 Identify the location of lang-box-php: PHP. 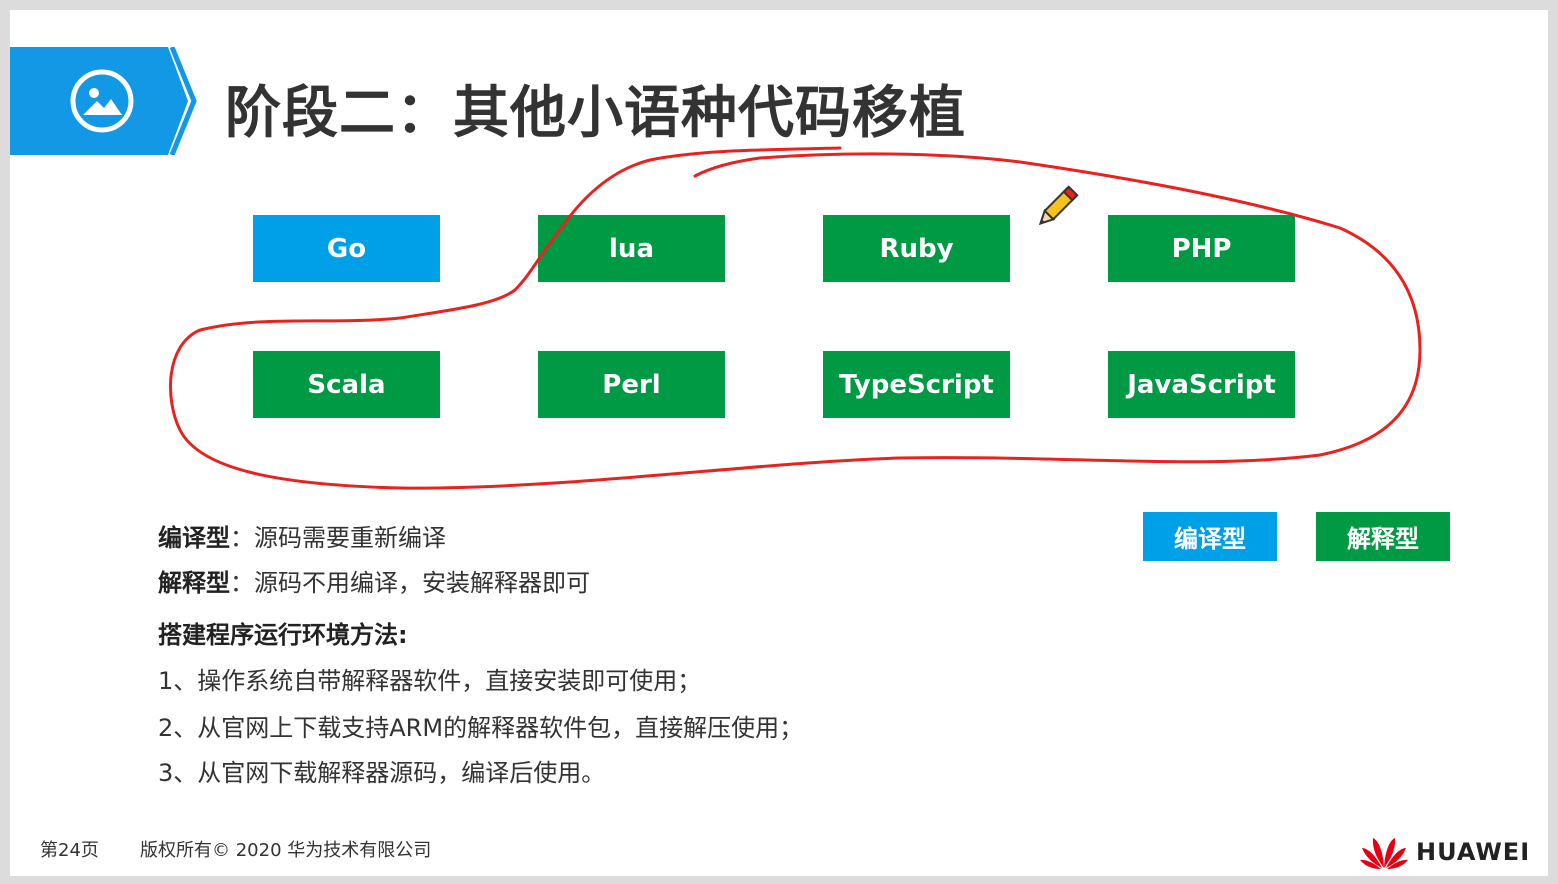
(1201, 248).